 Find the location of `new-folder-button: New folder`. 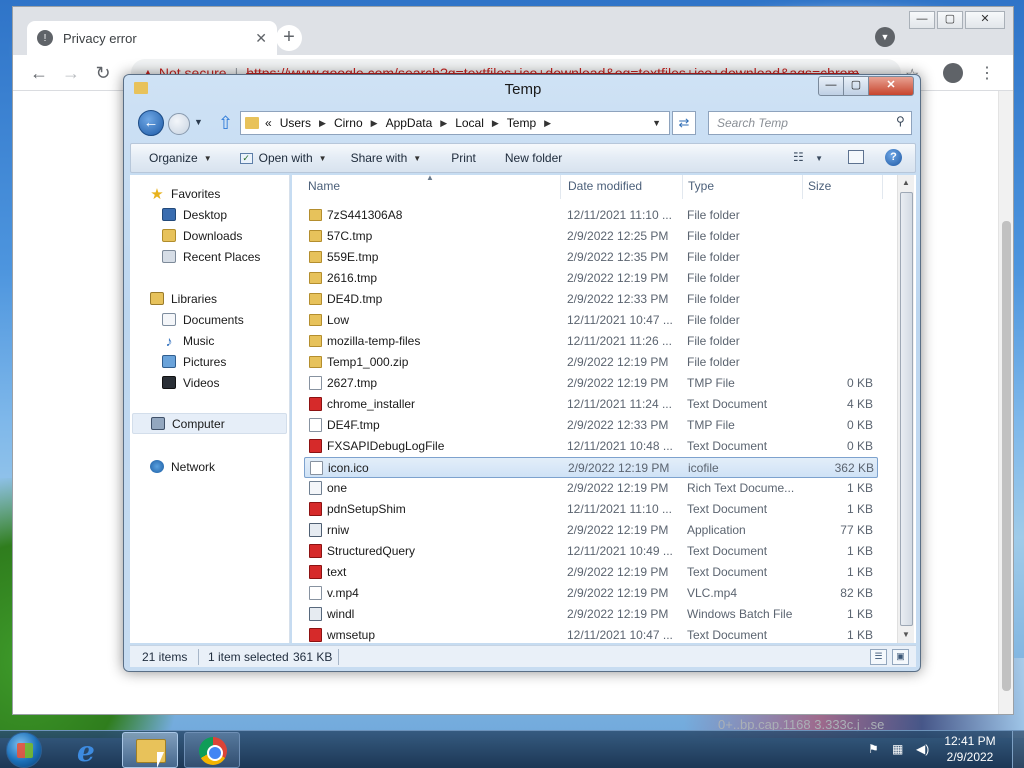

new-folder-button: New folder is located at coordinates (533, 158).